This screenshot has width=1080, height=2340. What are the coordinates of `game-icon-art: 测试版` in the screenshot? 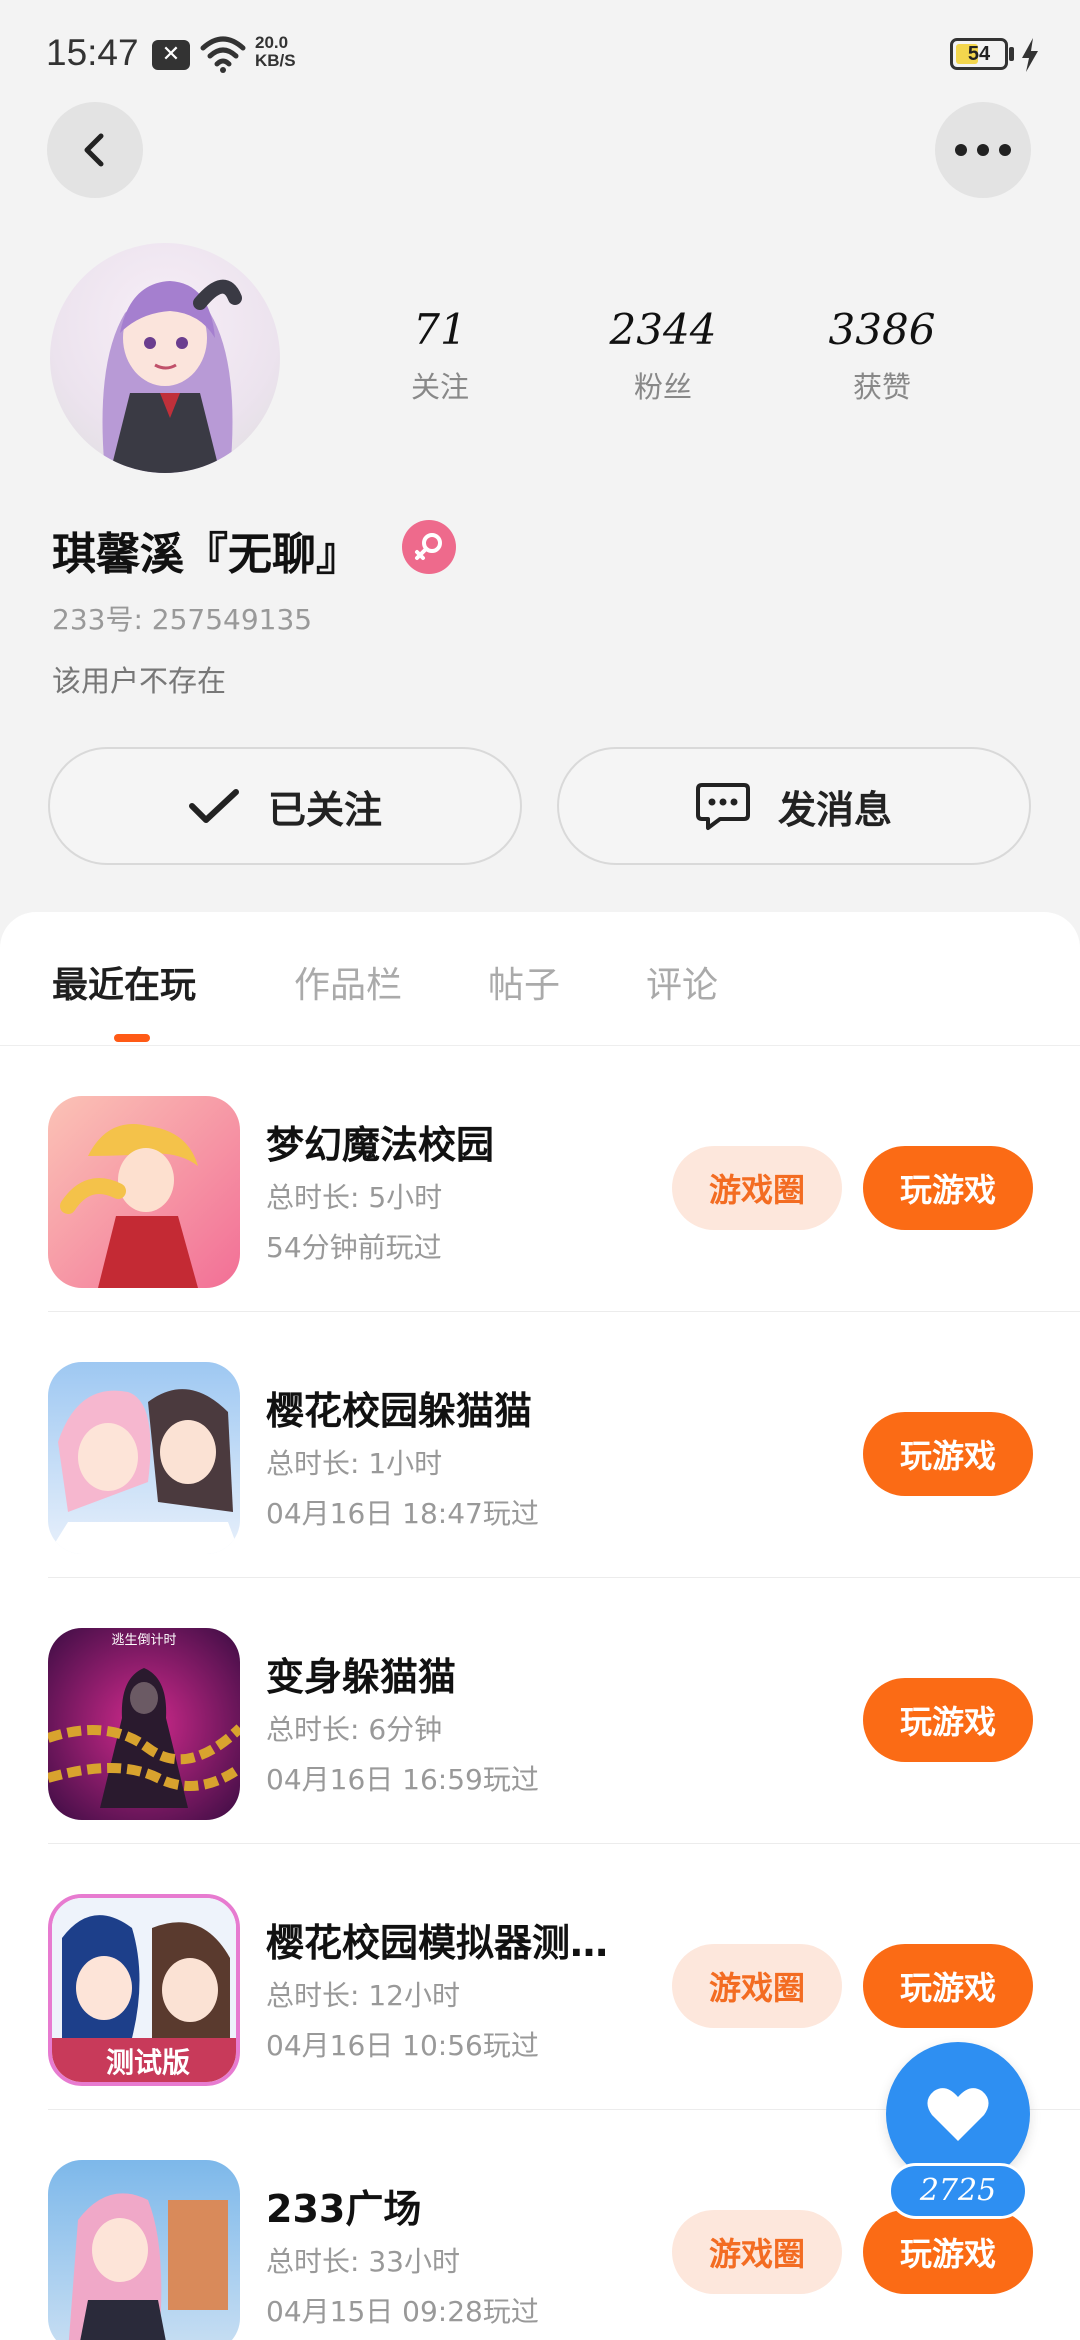 It's located at (144, 1990).